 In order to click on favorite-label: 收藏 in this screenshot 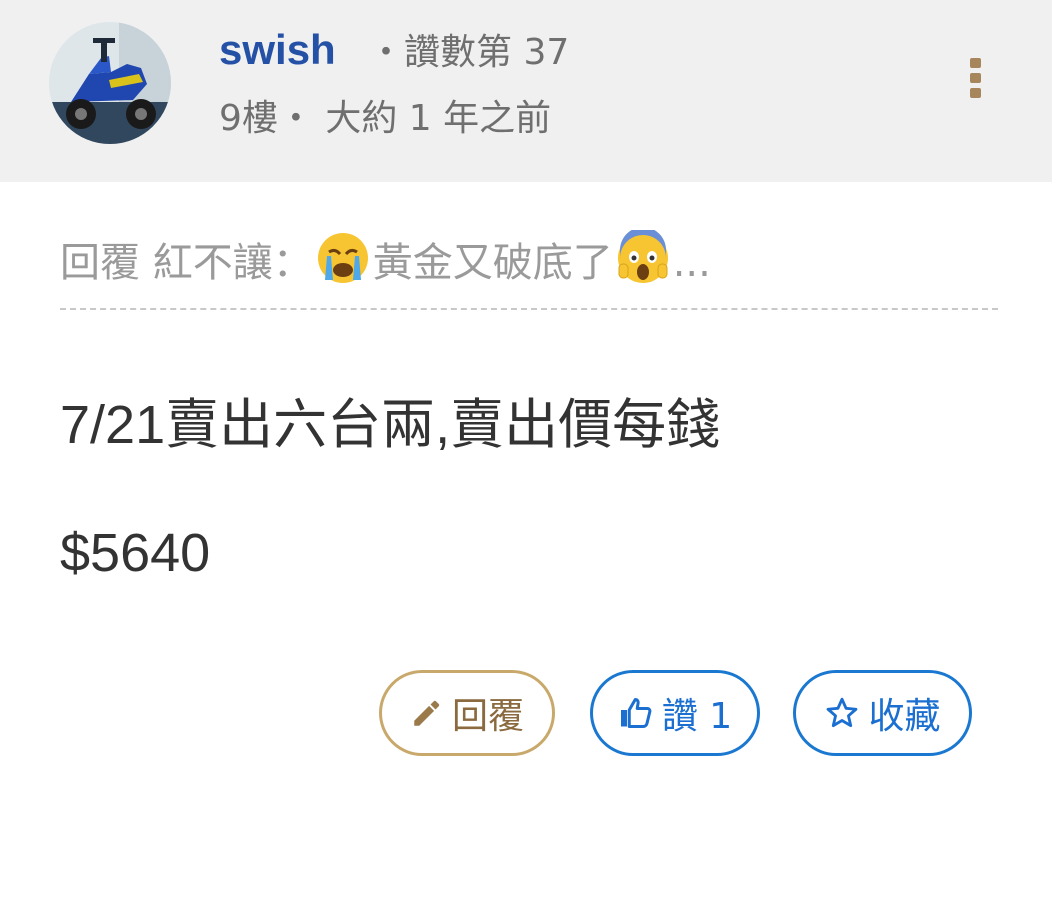, I will do `click(904, 716)`.